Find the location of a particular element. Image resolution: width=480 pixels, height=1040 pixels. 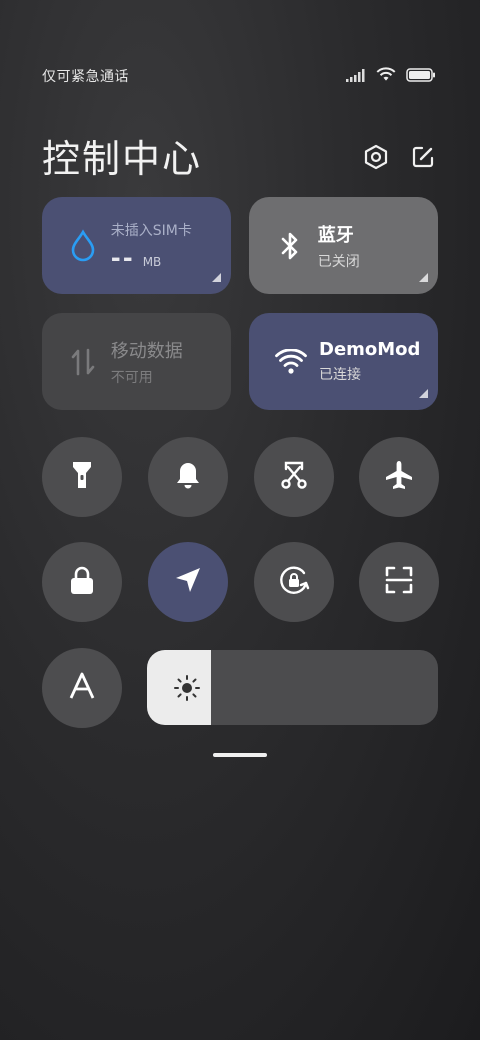

location-arrow-icon is located at coordinates (188, 582).